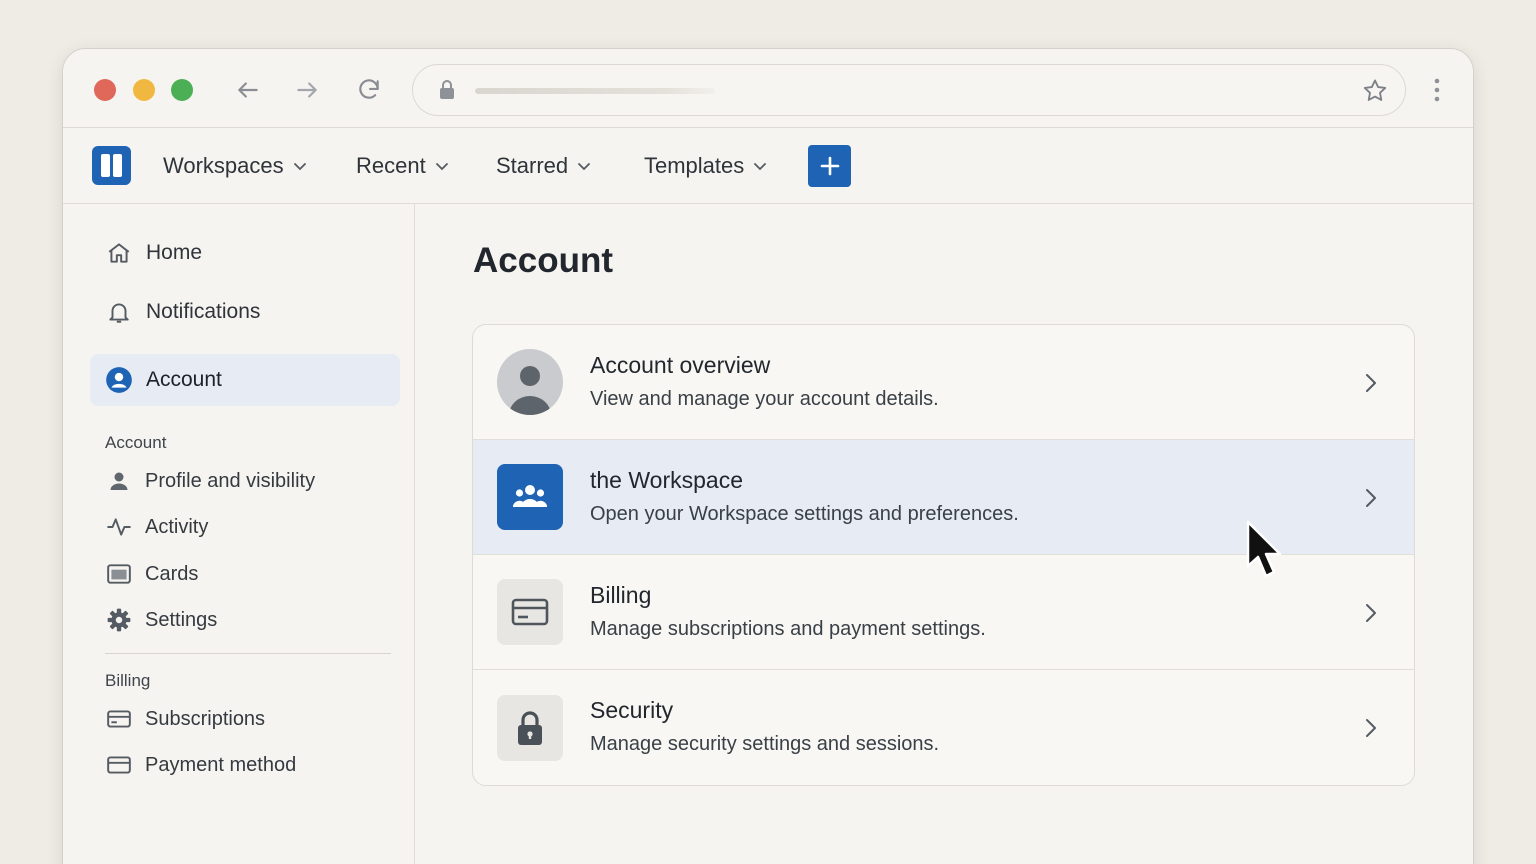 This screenshot has width=1536, height=864. Describe the element at coordinates (764, 399) in the screenshot. I see `row-description: View and manage your account details.` at that location.